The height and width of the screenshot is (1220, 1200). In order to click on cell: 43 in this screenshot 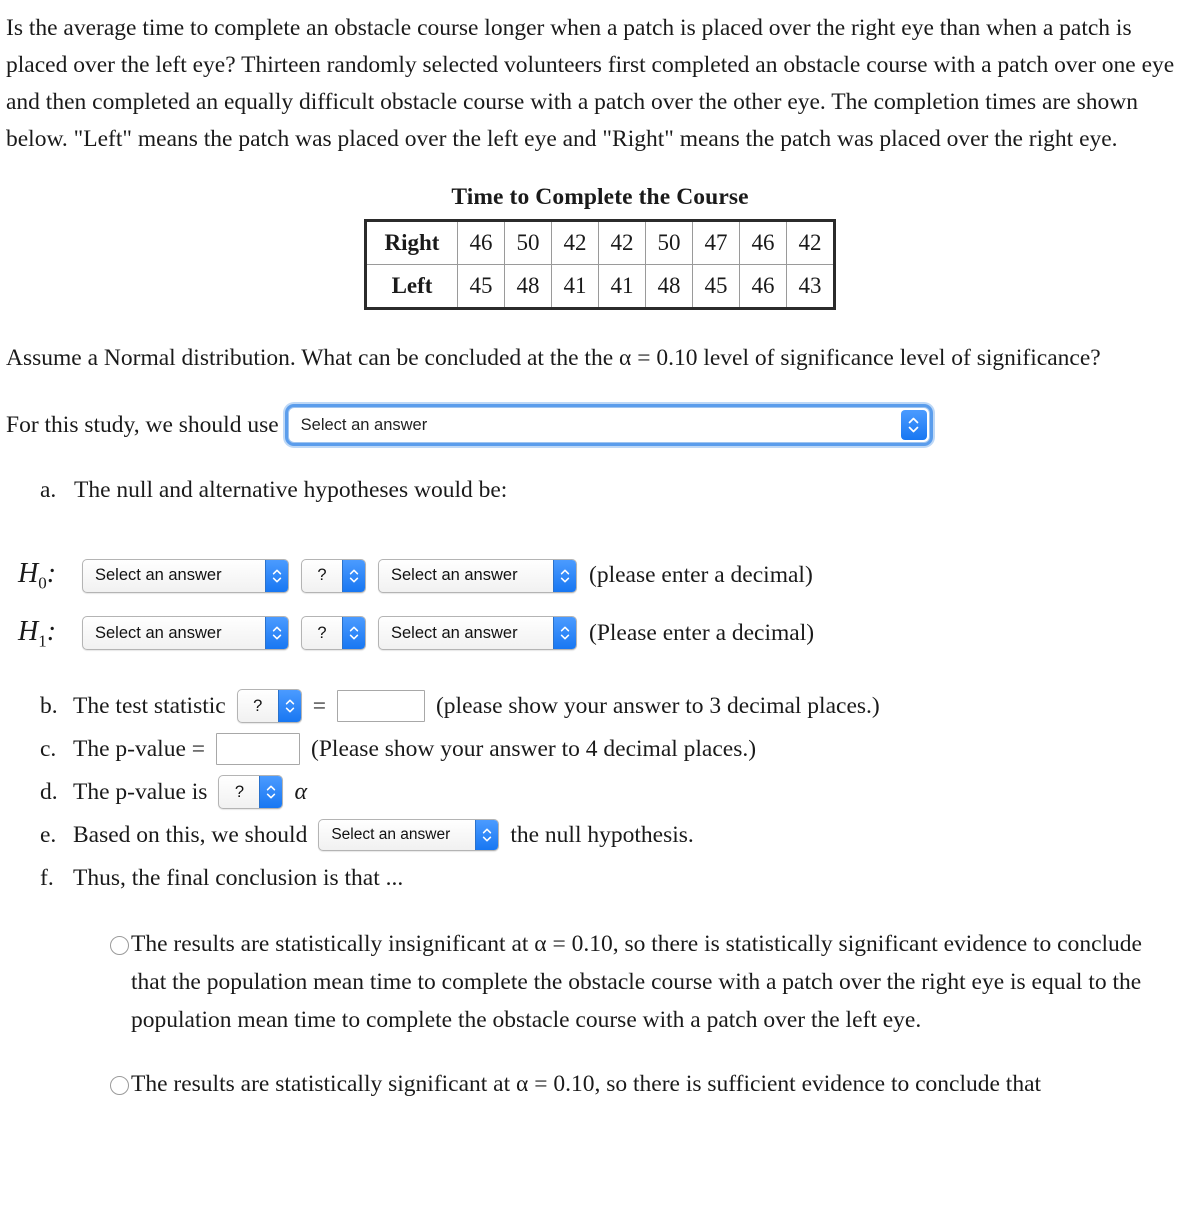, I will do `click(810, 286)`.